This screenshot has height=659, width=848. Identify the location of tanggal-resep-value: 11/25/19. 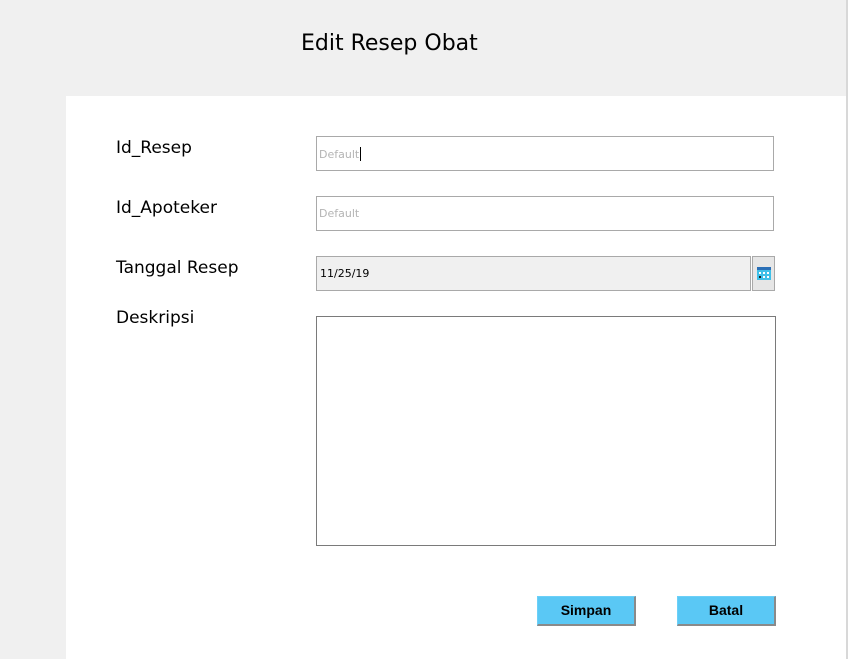
(345, 273).